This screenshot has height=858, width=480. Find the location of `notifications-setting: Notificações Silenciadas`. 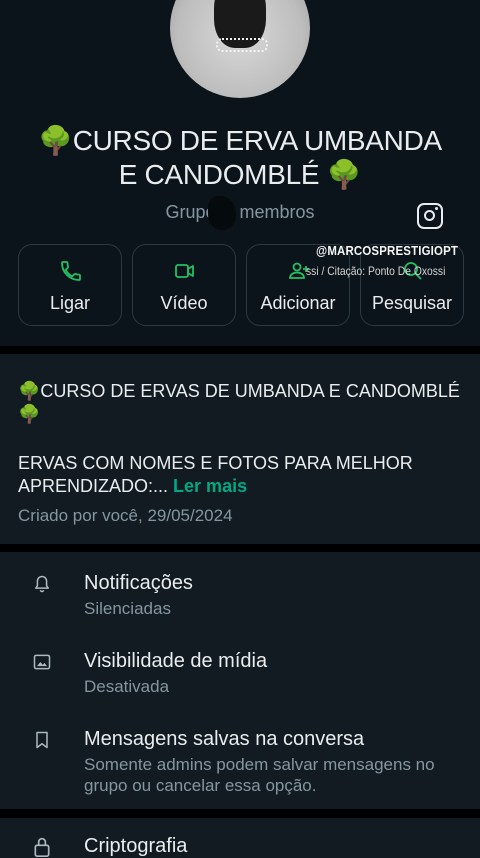

notifications-setting: Notificações Silenciadas is located at coordinates (240, 591).